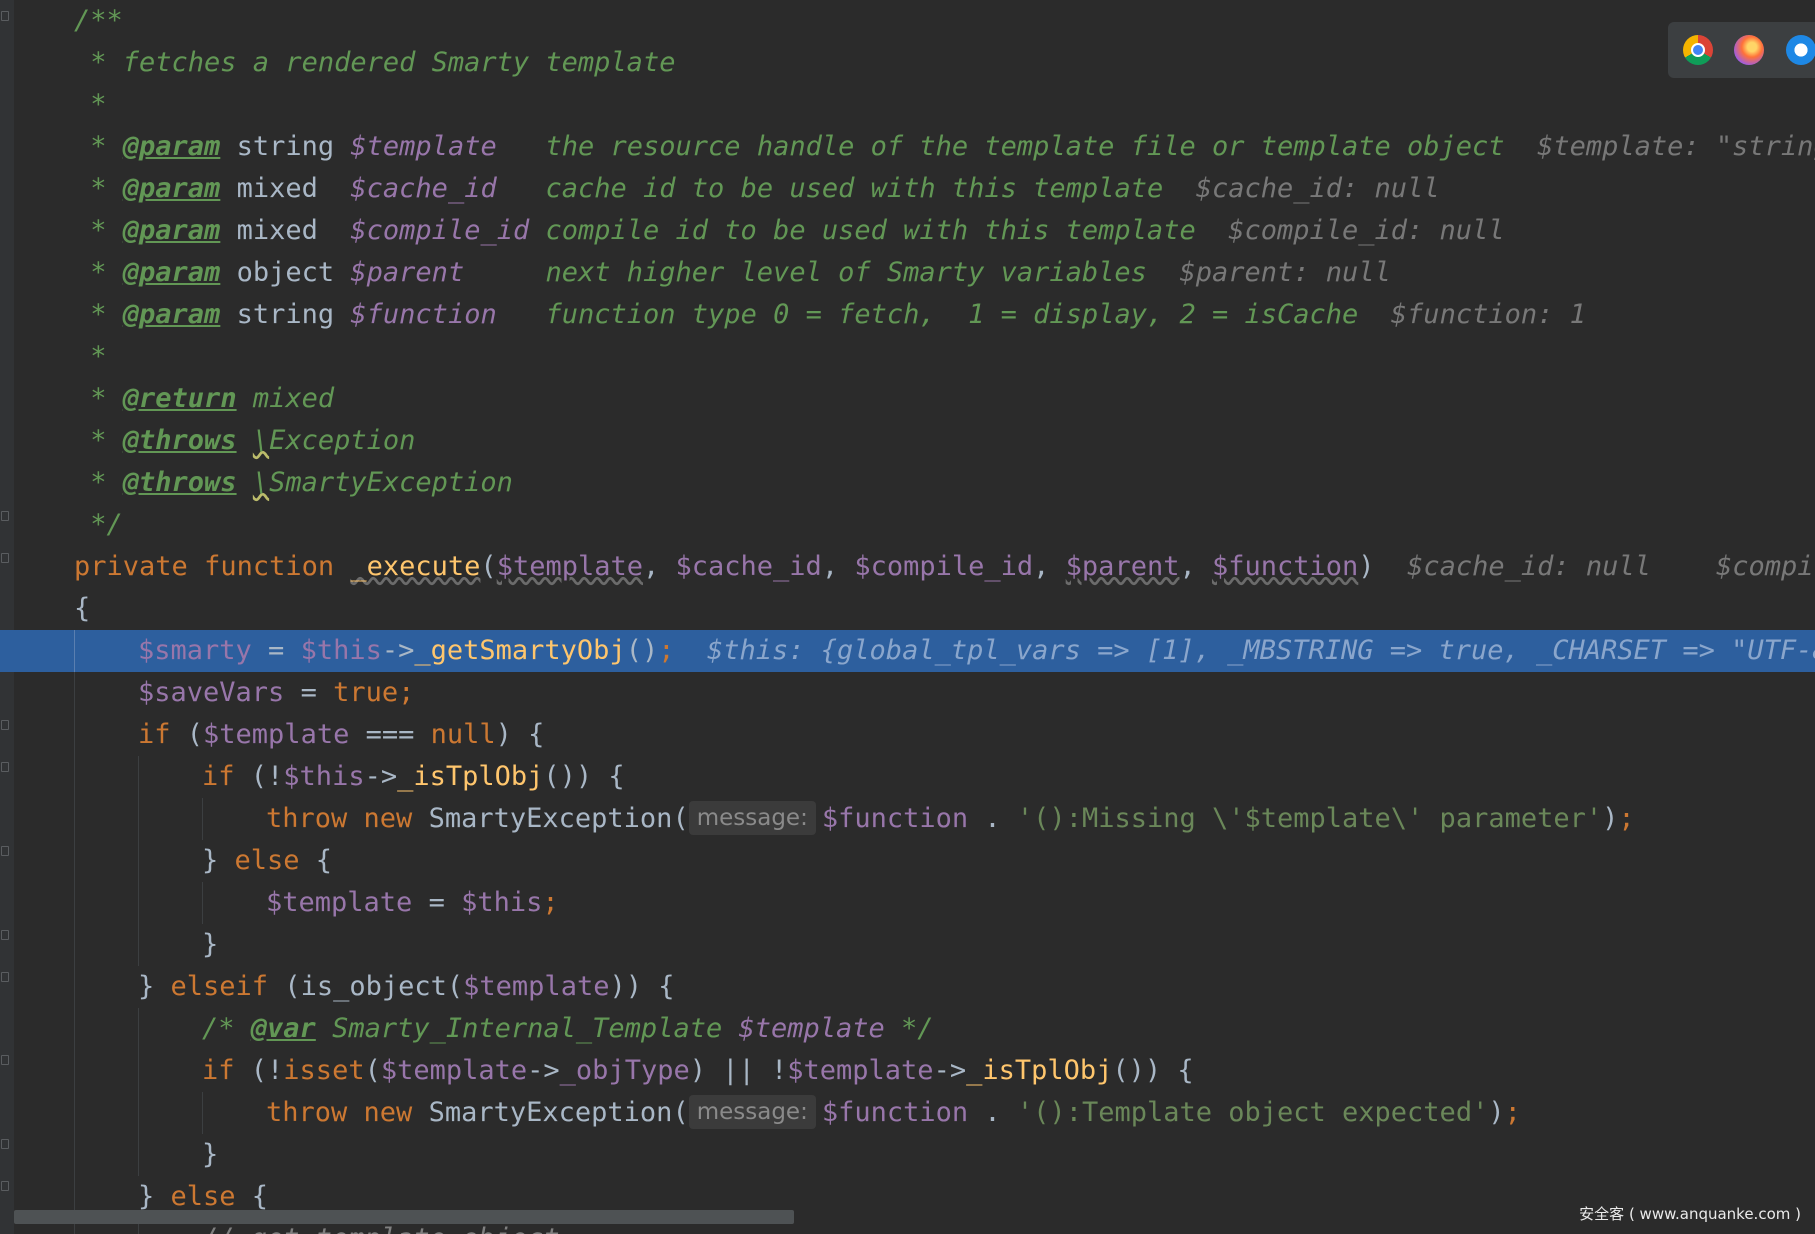 This screenshot has height=1234, width=1815. I want to click on code-line: * @return mixed, so click(907, 399).